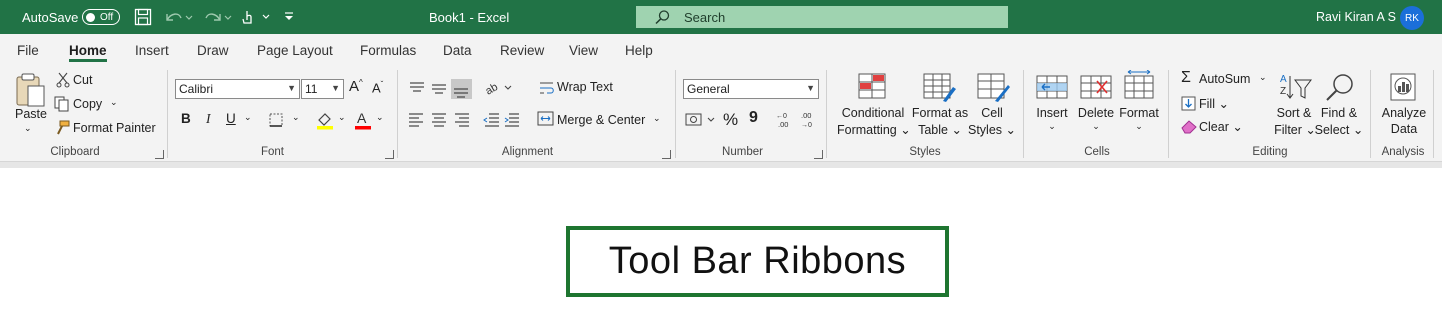 The image size is (1442, 310). What do you see at coordinates (940, 113) in the screenshot?
I see `format-as-table-label-1: Format as` at bounding box center [940, 113].